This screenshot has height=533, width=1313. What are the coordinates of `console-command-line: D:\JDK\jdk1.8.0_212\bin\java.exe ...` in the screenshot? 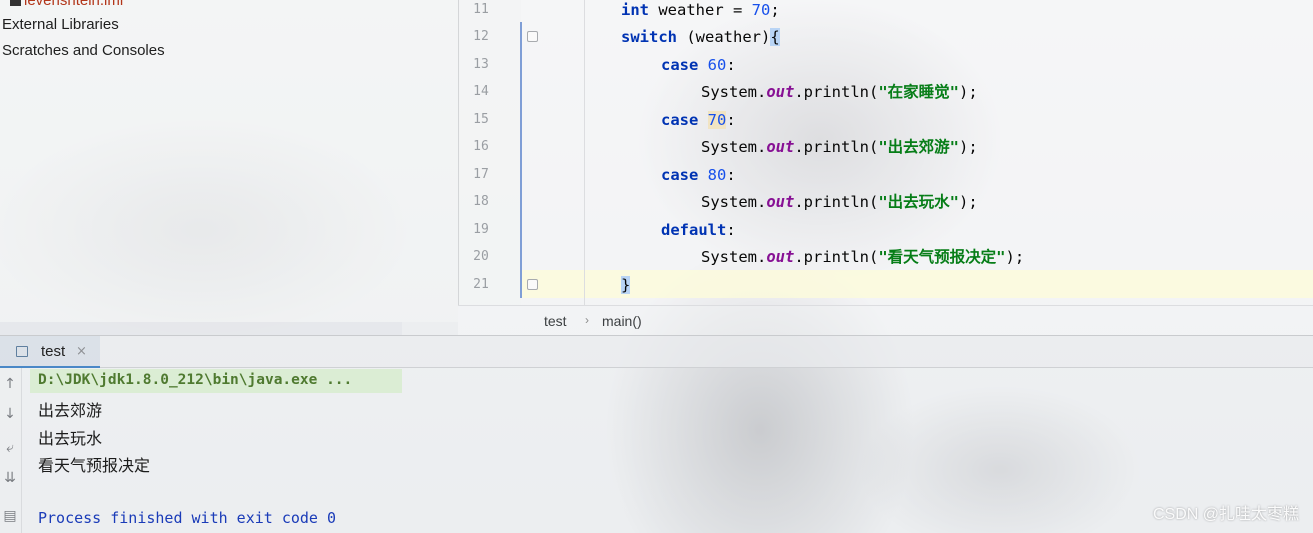 It's located at (195, 380).